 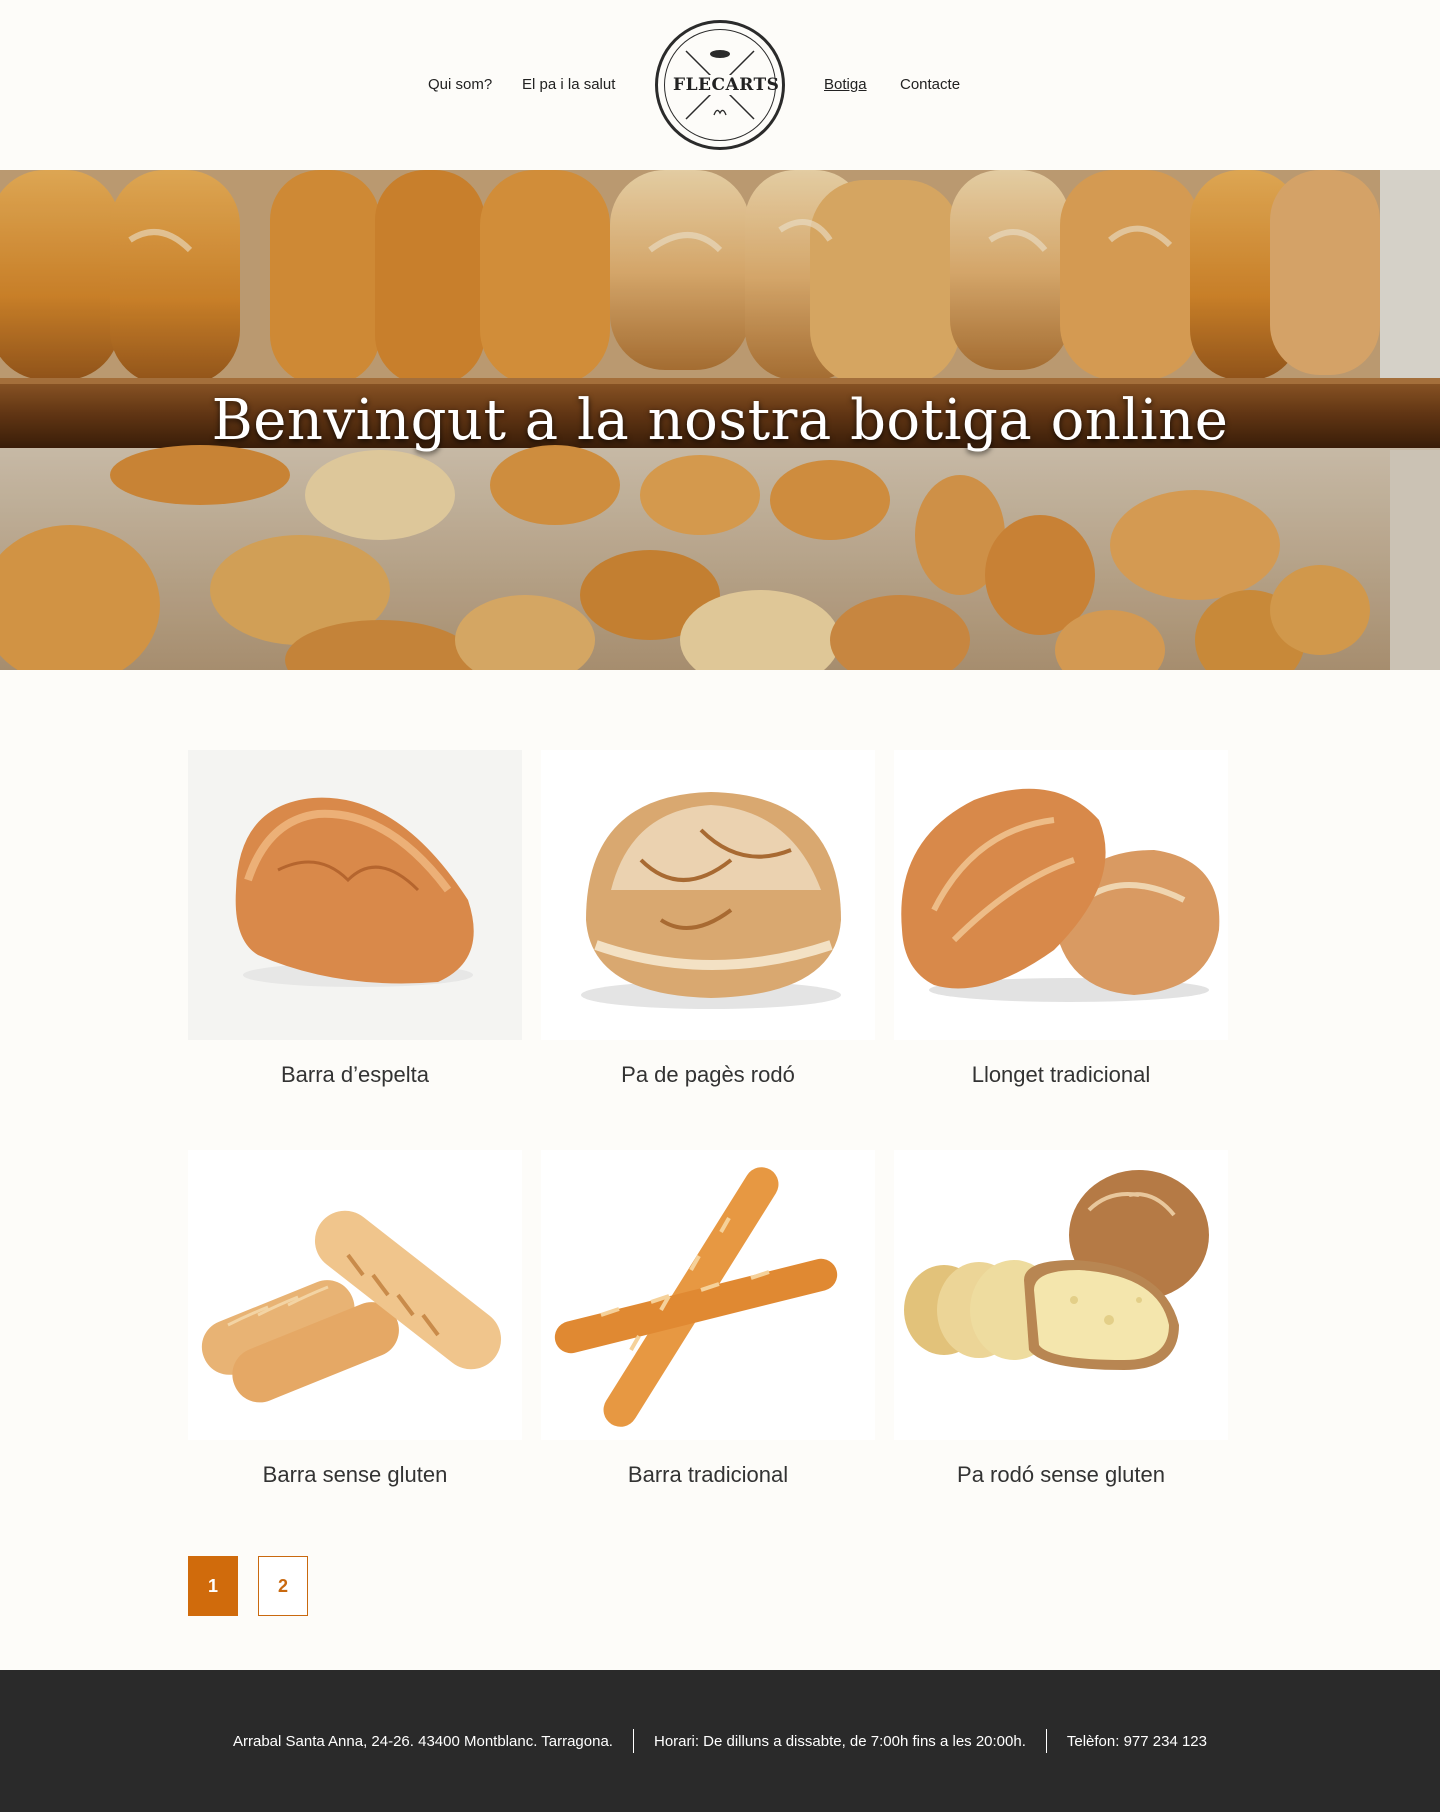 I want to click on nav-qui-som: Qui som?, so click(x=460, y=84).